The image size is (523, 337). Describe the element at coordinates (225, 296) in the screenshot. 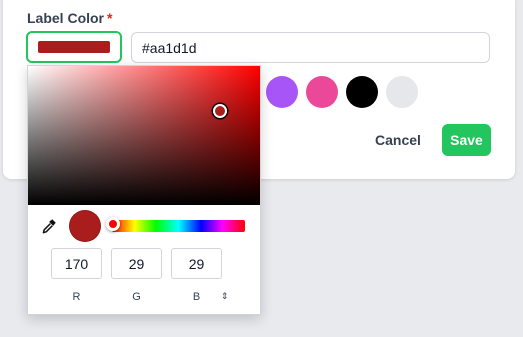

I see `mode-toggle-icon: ⇕` at that location.